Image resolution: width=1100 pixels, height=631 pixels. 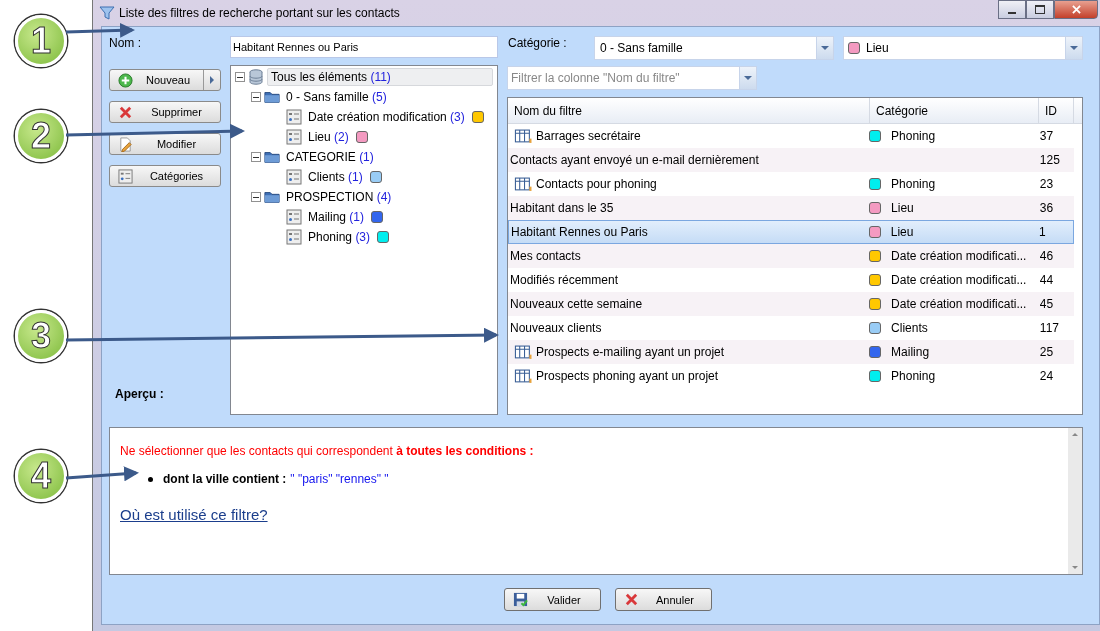 I want to click on table-row: Barrages secrétaire Phoning 37, so click(x=791, y=136).